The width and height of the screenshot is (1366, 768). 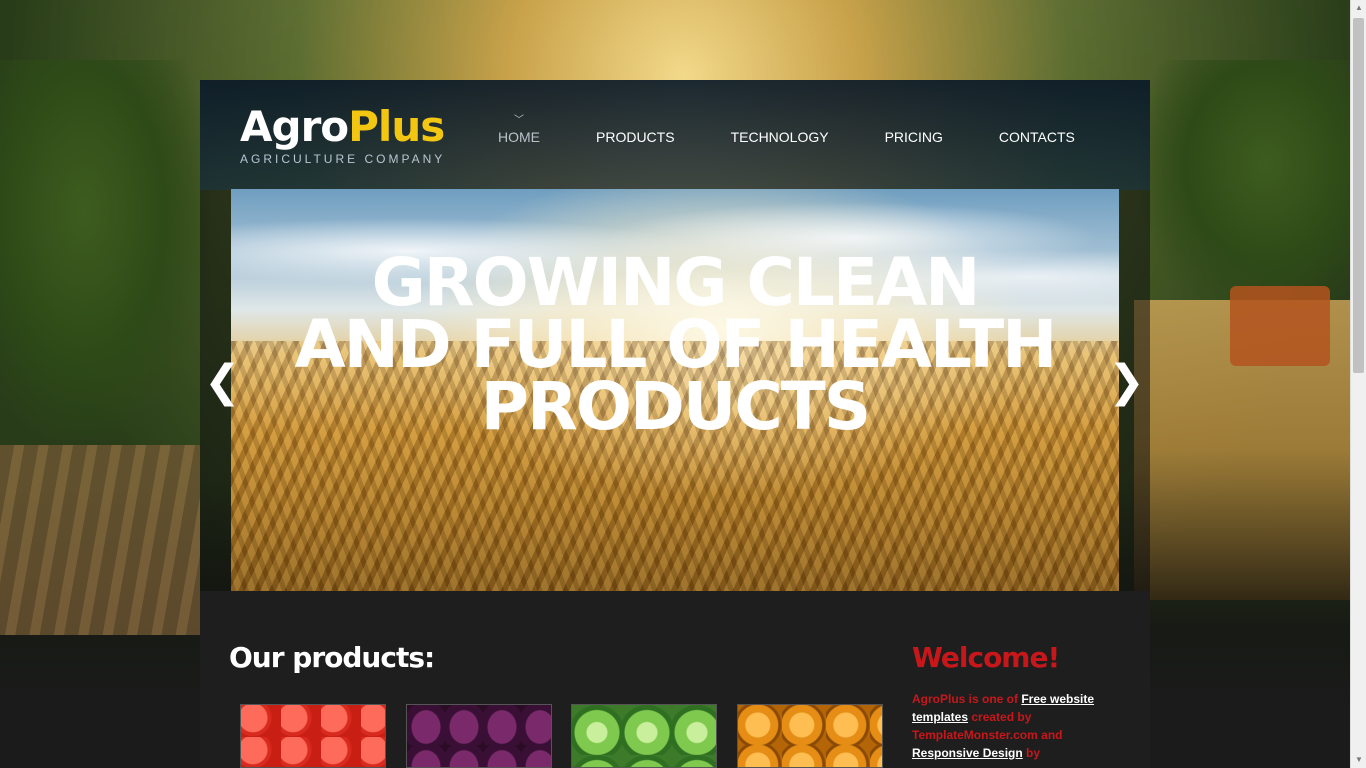 I want to click on logo-plus: Plus, so click(x=396, y=126).